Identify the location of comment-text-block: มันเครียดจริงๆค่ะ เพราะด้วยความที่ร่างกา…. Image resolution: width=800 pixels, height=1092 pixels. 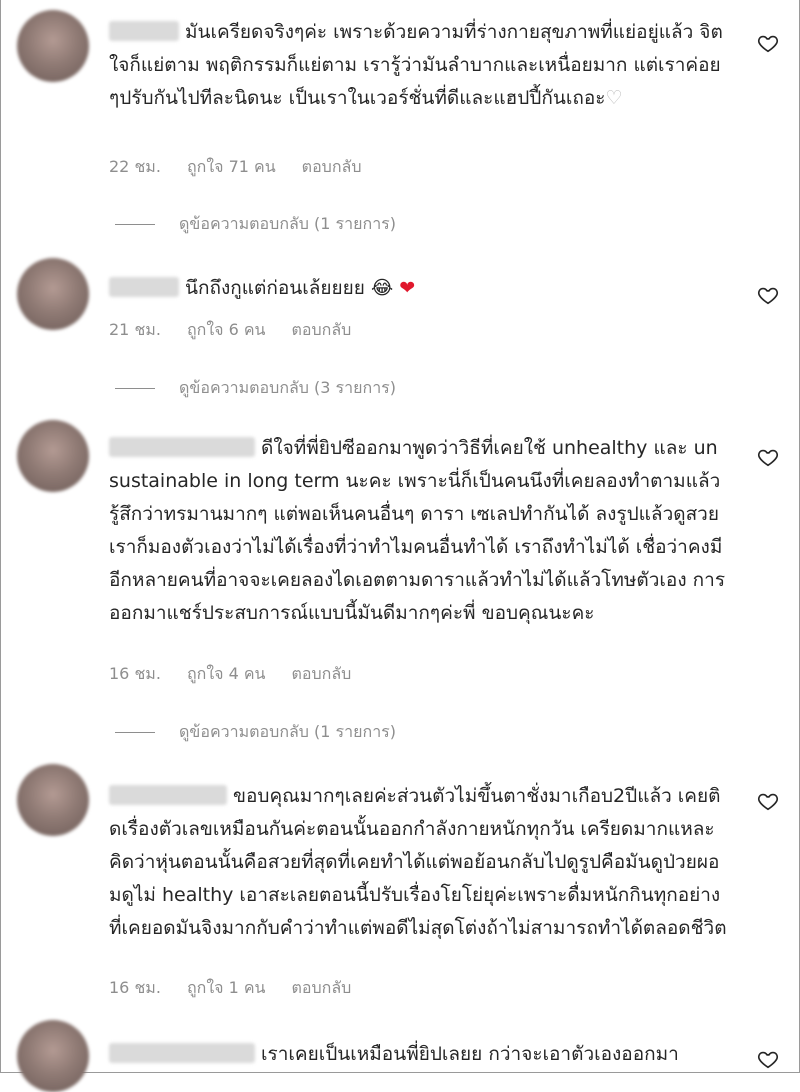
(418, 65).